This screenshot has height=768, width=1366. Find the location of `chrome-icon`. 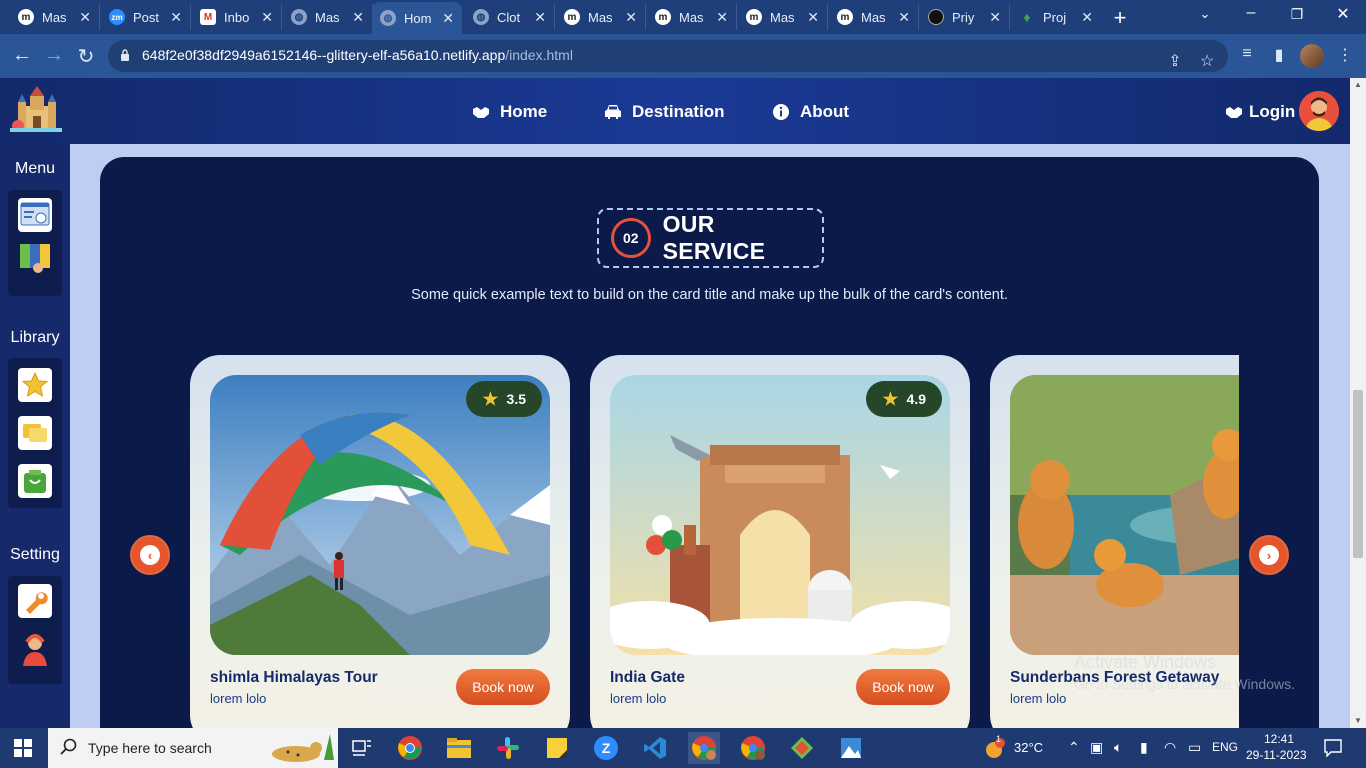

chrome-icon is located at coordinates (410, 748).